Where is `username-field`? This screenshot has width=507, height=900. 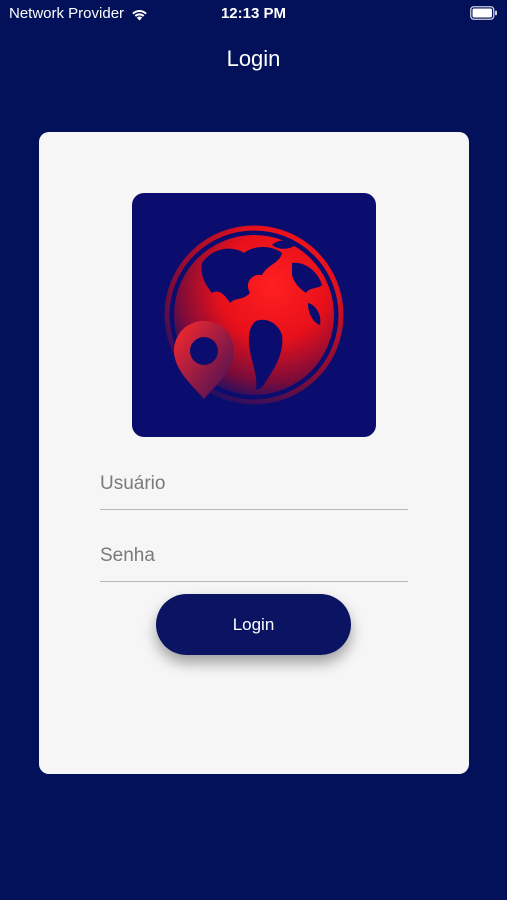 username-field is located at coordinates (254, 484).